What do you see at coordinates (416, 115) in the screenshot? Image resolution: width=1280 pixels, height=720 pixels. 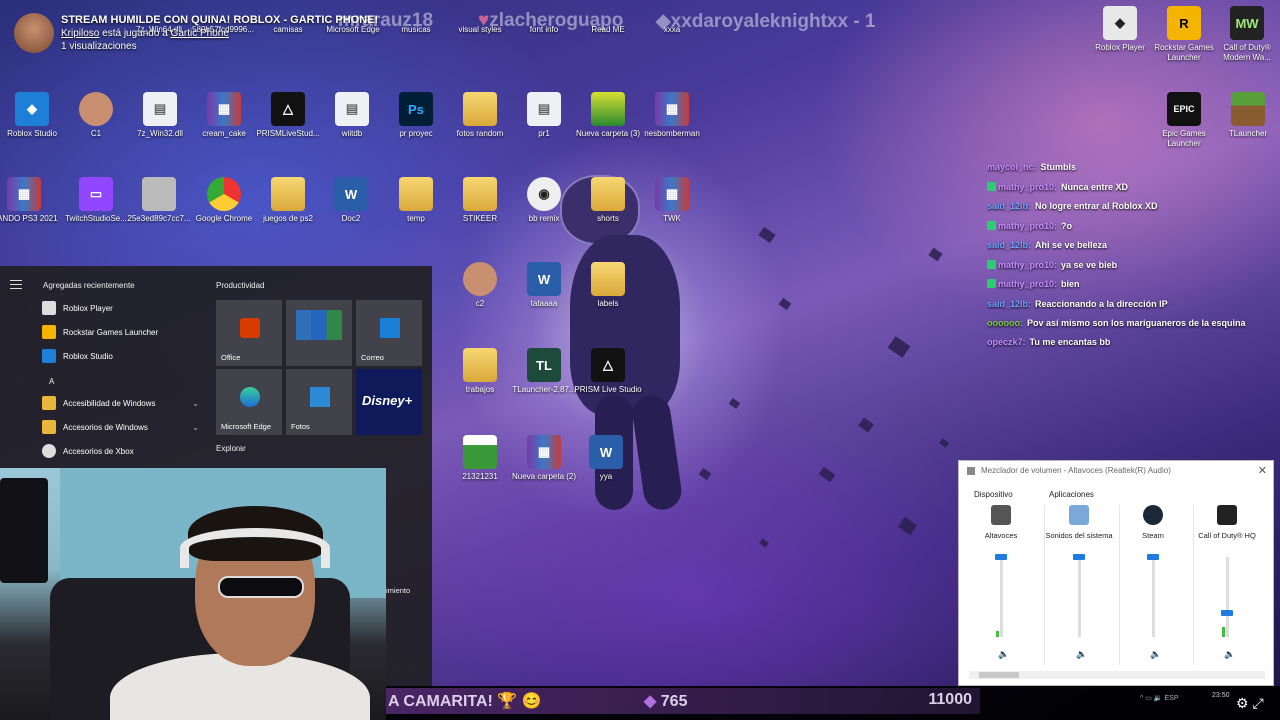 I see `photoshop-icon: Ps pr proyec` at bounding box center [416, 115].